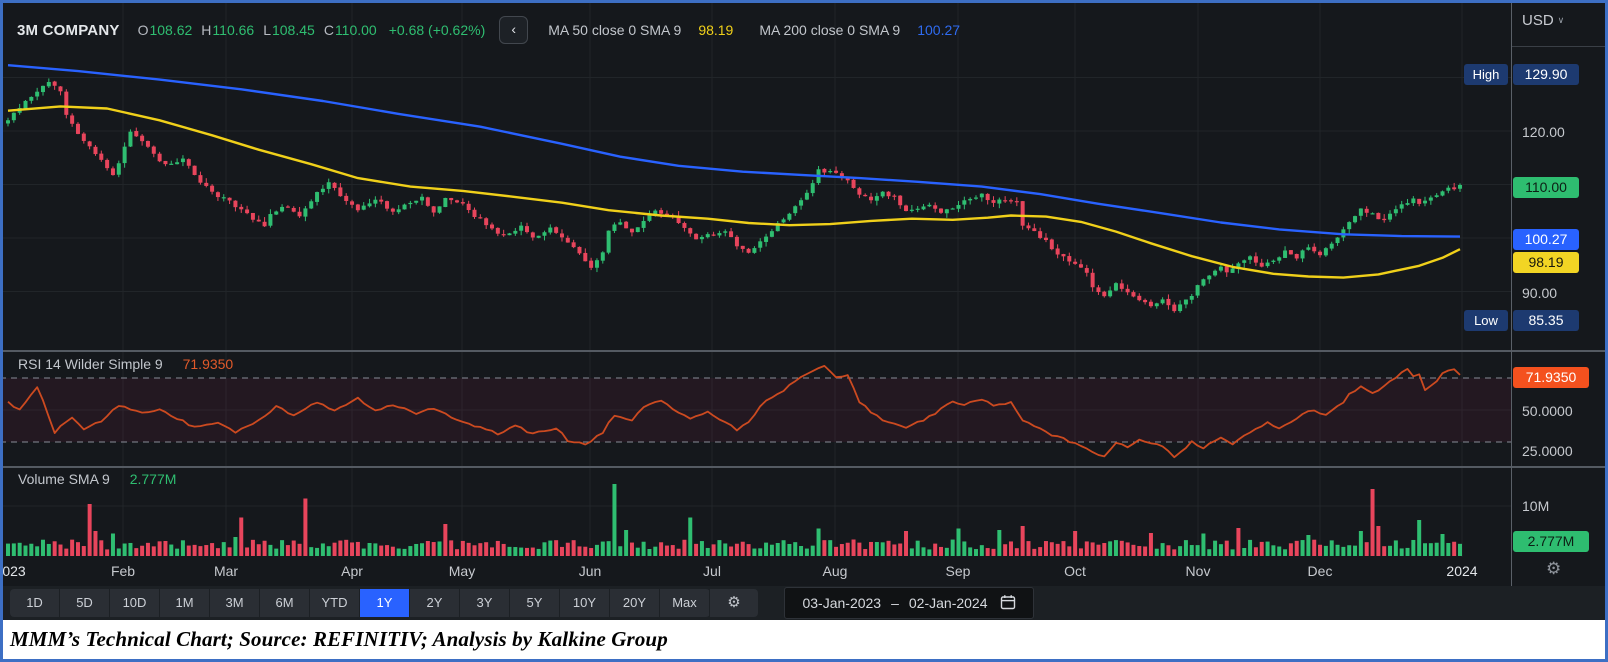  Describe the element at coordinates (14, 571) in the screenshot. I see `time-axis-label-023: 023` at that location.